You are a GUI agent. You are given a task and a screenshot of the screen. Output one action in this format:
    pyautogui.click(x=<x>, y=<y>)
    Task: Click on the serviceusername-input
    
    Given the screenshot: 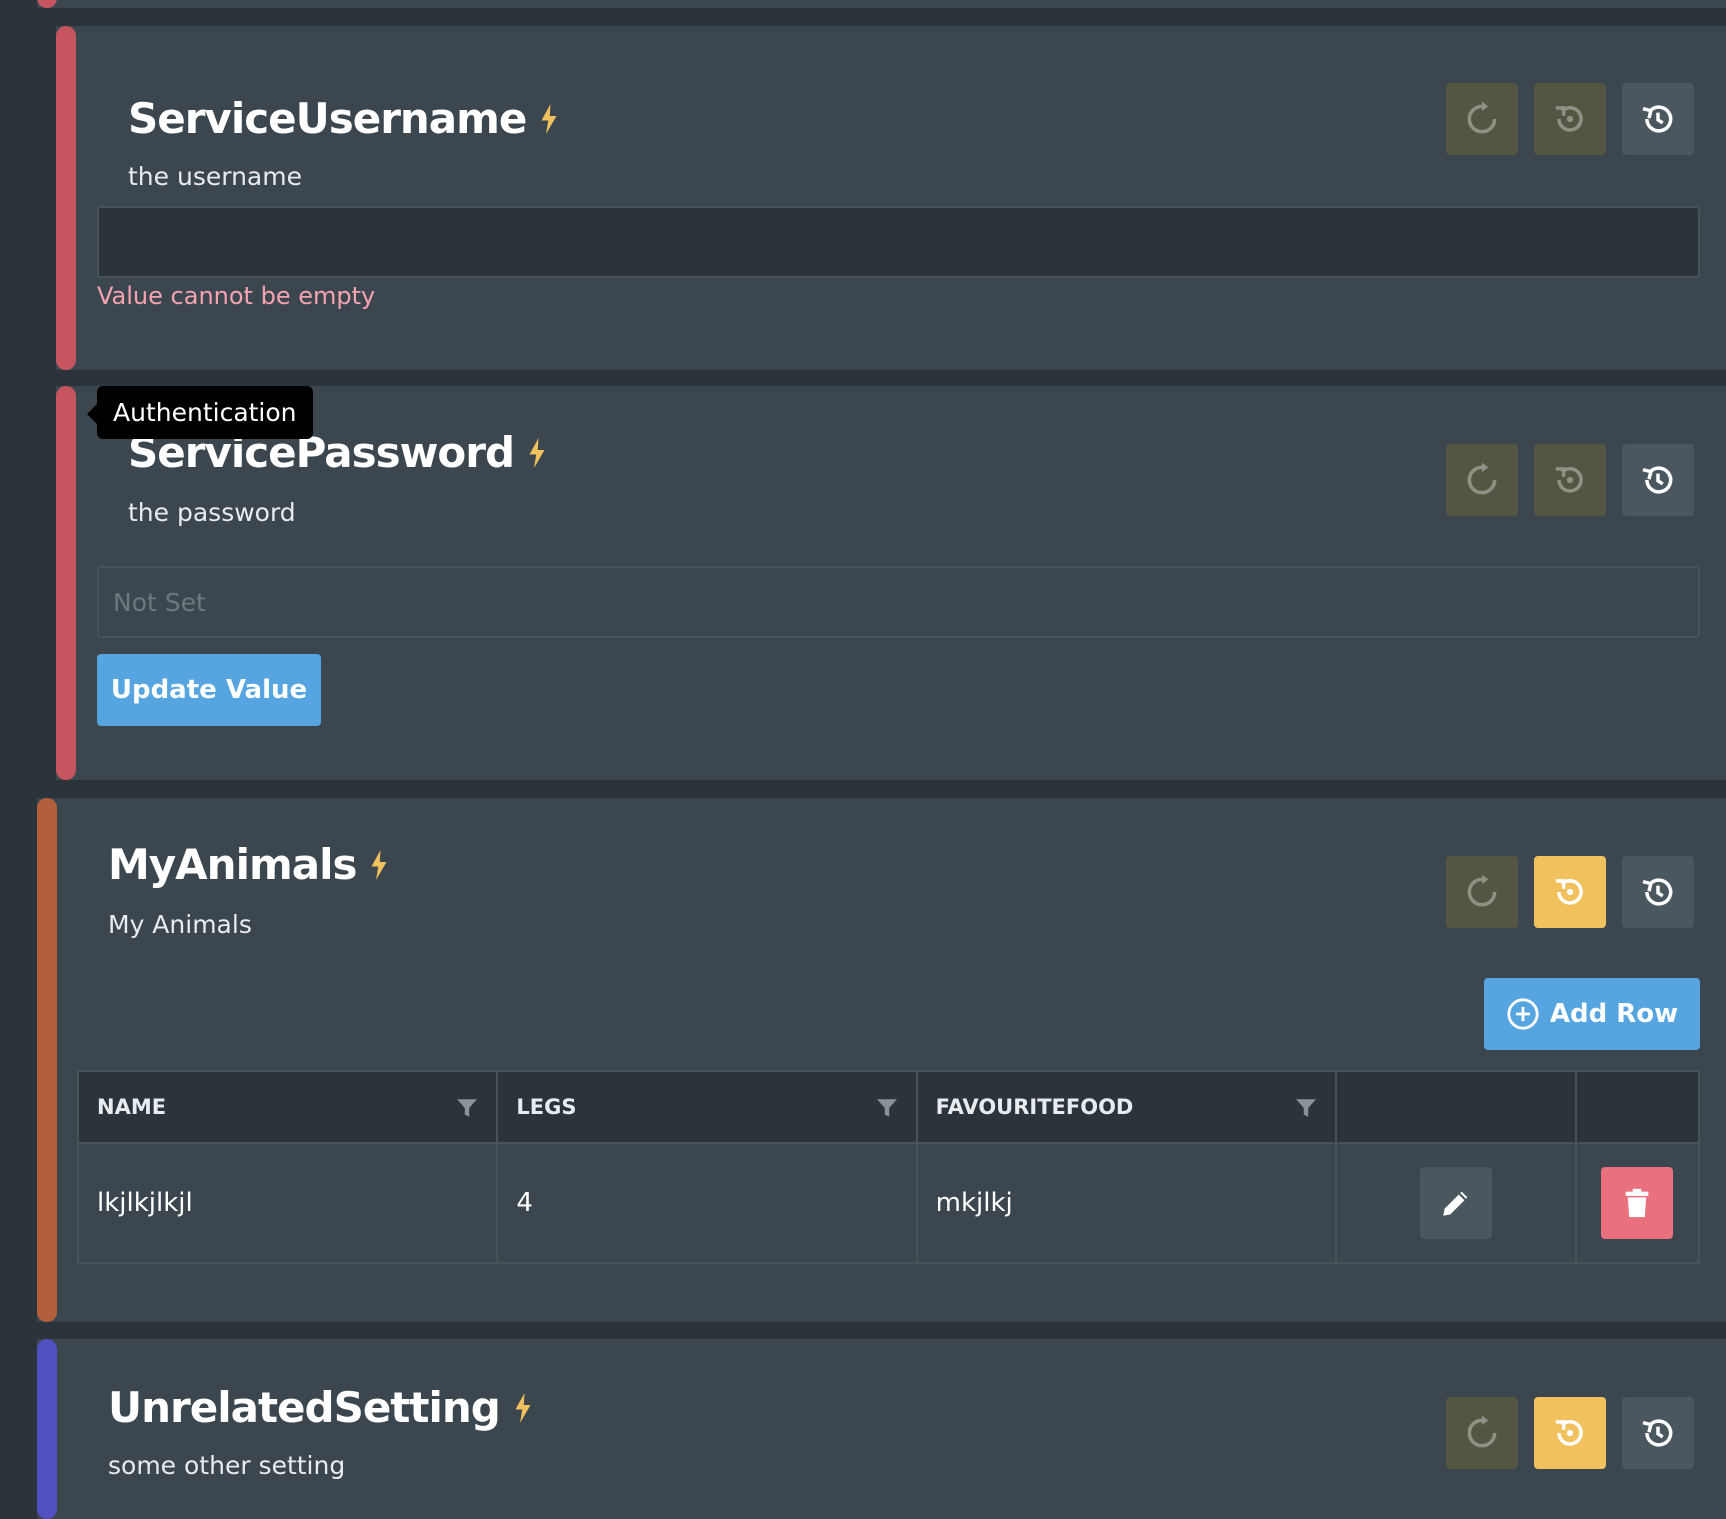 What is the action you would take?
    pyautogui.click(x=898, y=242)
    